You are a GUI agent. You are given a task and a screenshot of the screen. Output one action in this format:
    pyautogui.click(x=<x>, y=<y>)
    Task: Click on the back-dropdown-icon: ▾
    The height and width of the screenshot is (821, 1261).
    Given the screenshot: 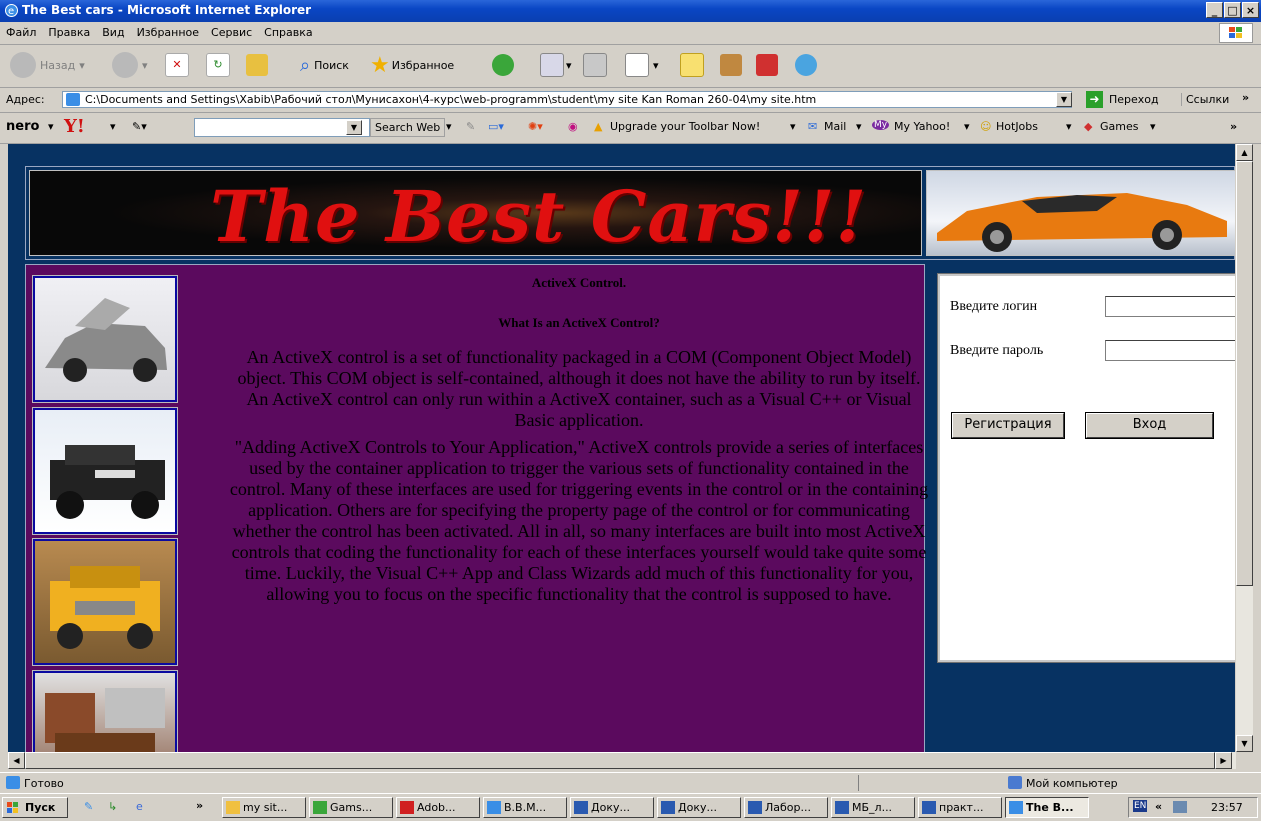 What is the action you would take?
    pyautogui.click(x=82, y=65)
    